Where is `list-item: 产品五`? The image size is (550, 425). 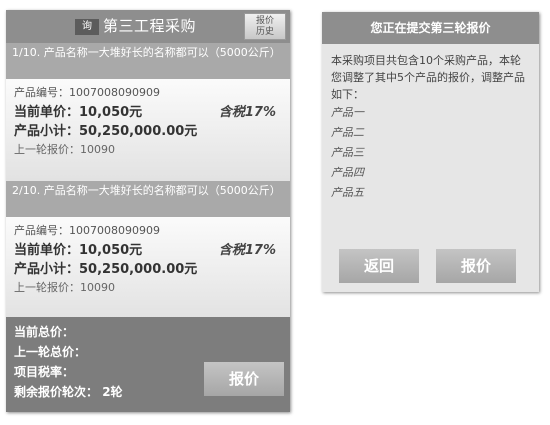 list-item: 产品五 is located at coordinates (347, 192).